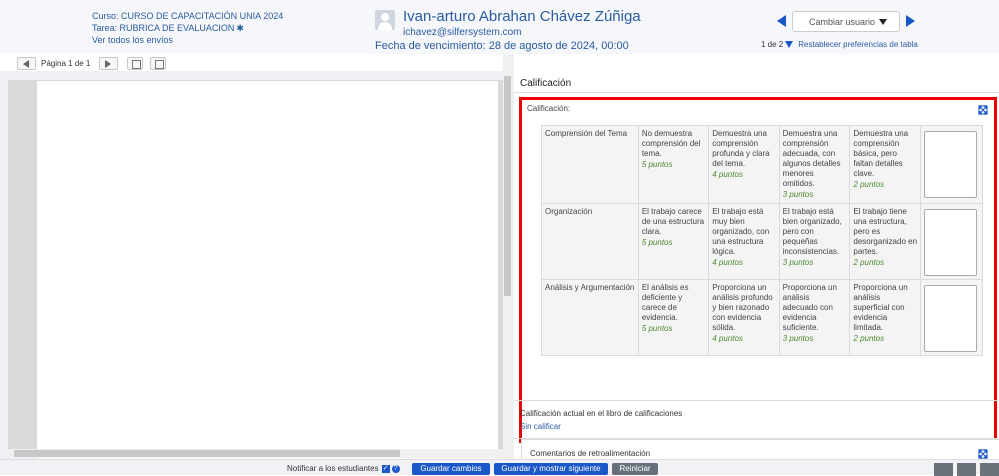  Describe the element at coordinates (551, 469) in the screenshot. I see `save-next-button: Guardar y mostrar siguiente` at that location.